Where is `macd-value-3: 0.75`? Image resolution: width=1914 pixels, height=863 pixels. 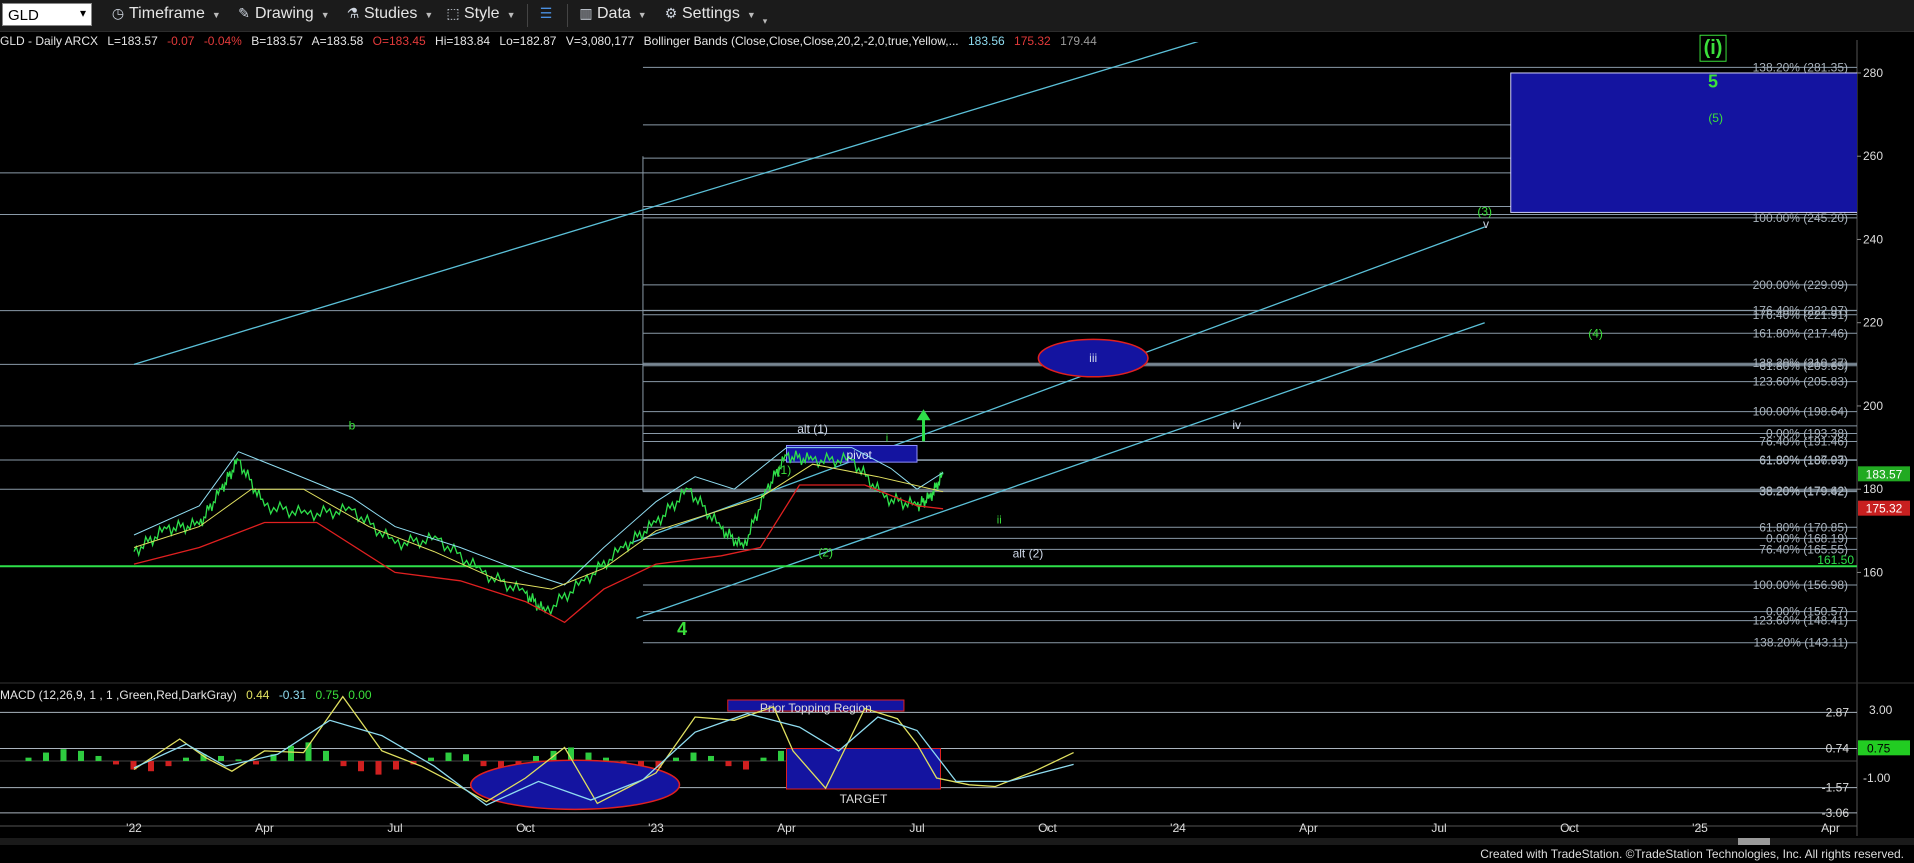
macd-value-3: 0.75 is located at coordinates (327, 695).